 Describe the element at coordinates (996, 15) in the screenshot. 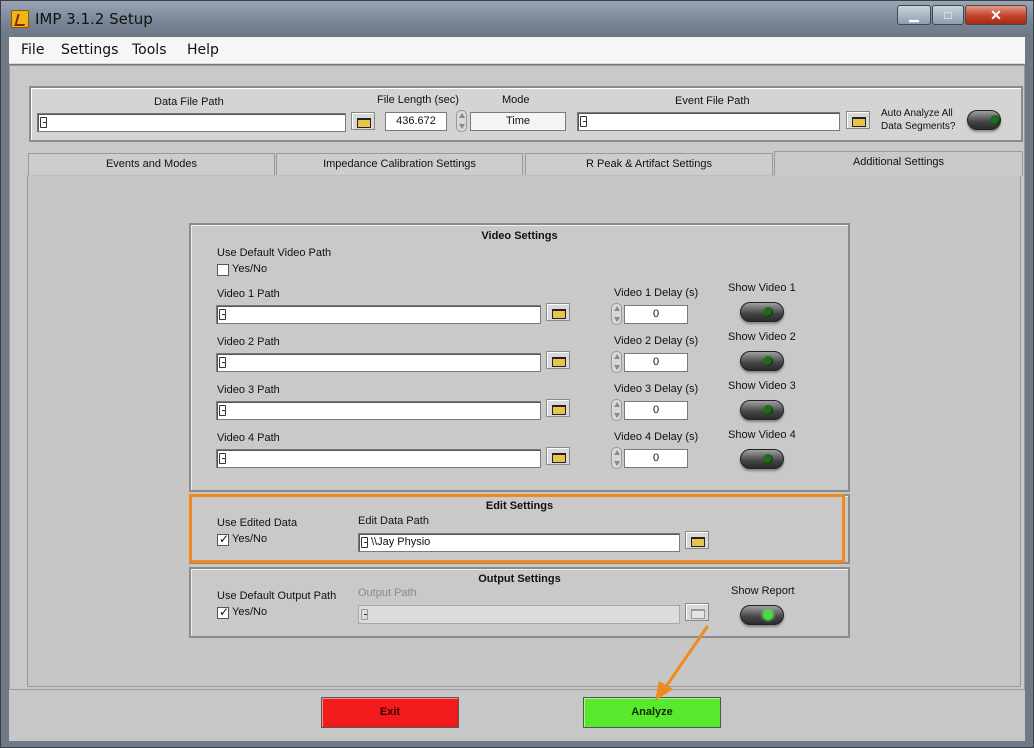

I see `close-button: ✕` at that location.